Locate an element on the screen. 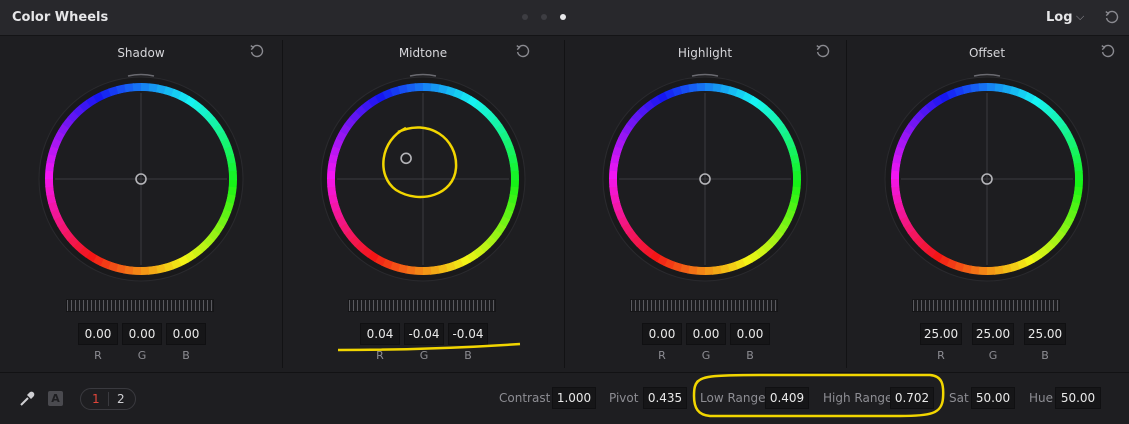  sat-label: Sat is located at coordinates (959, 398).